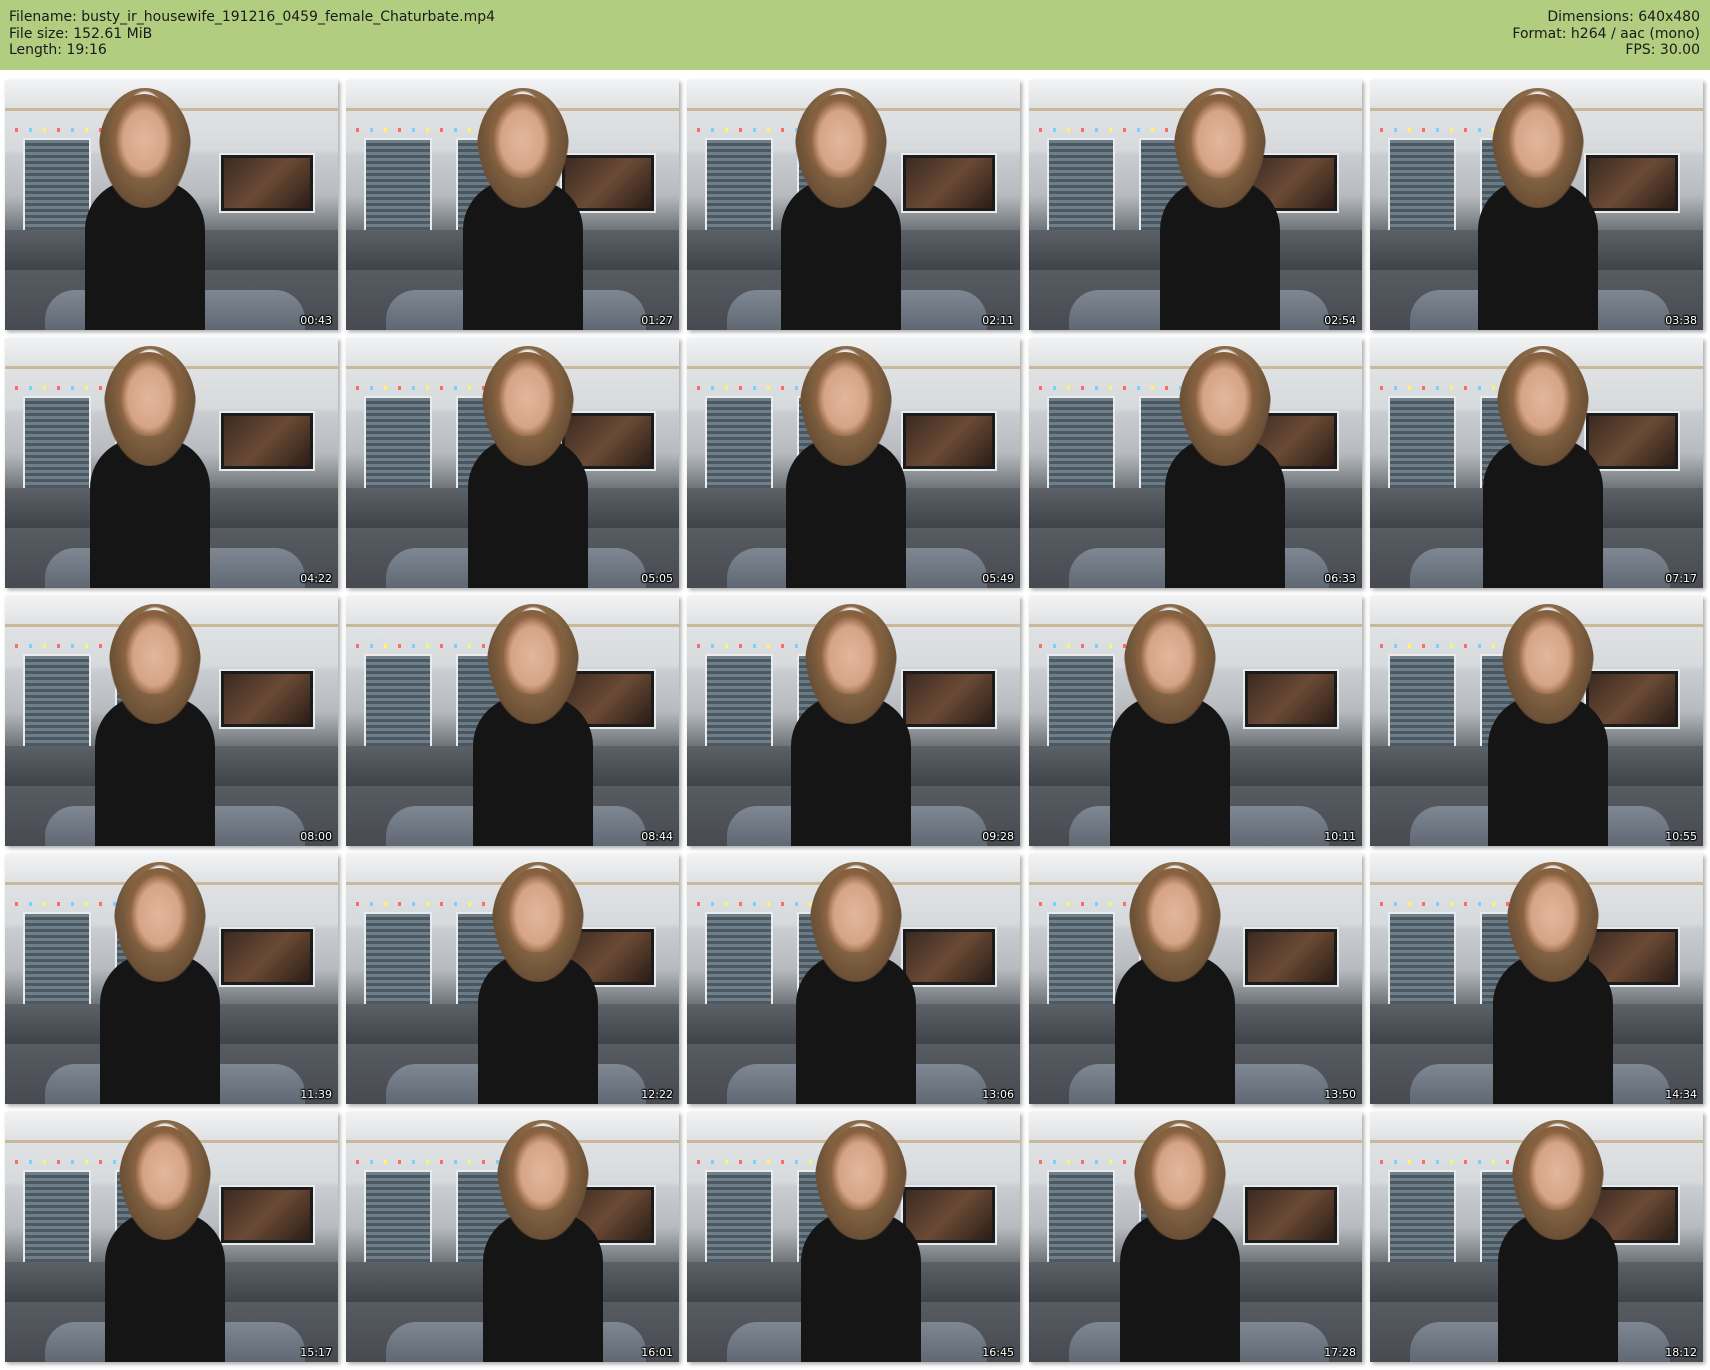 Image resolution: width=1710 pixels, height=1370 pixels. I want to click on video-thumbnail: 02:11, so click(853, 205).